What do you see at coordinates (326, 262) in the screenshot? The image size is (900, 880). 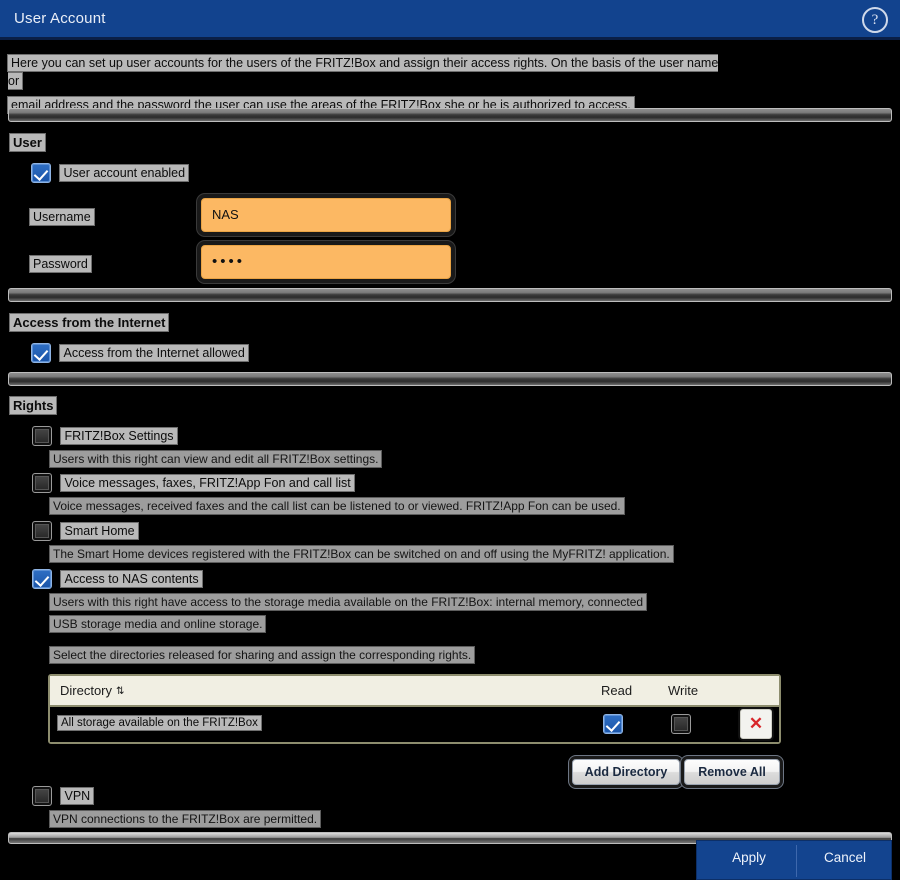 I see `password-input: ••••` at bounding box center [326, 262].